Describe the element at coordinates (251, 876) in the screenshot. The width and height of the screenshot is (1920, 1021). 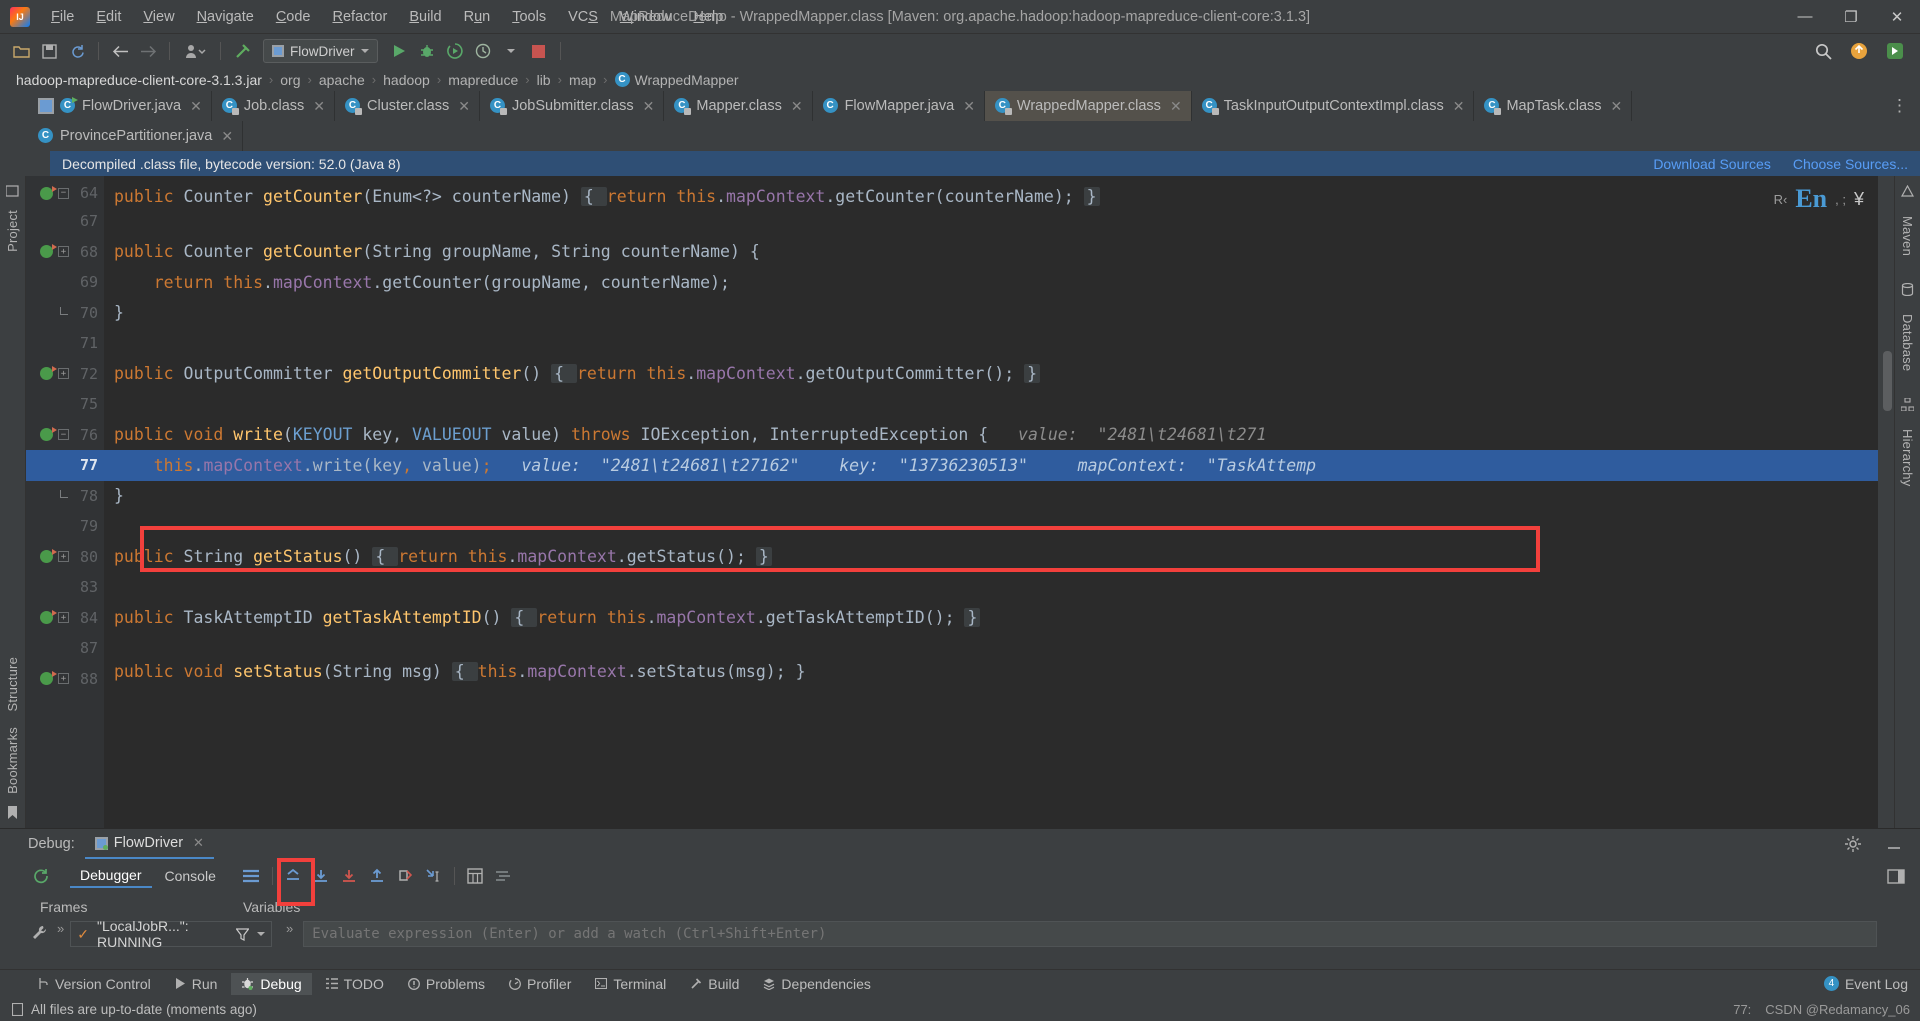
I see `layout-icon` at that location.